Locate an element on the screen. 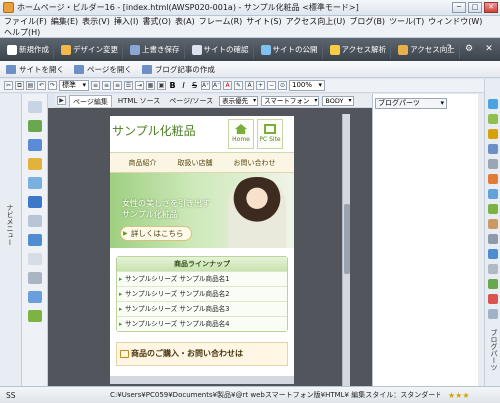  paste-icon: ▤ is located at coordinates (30, 85).